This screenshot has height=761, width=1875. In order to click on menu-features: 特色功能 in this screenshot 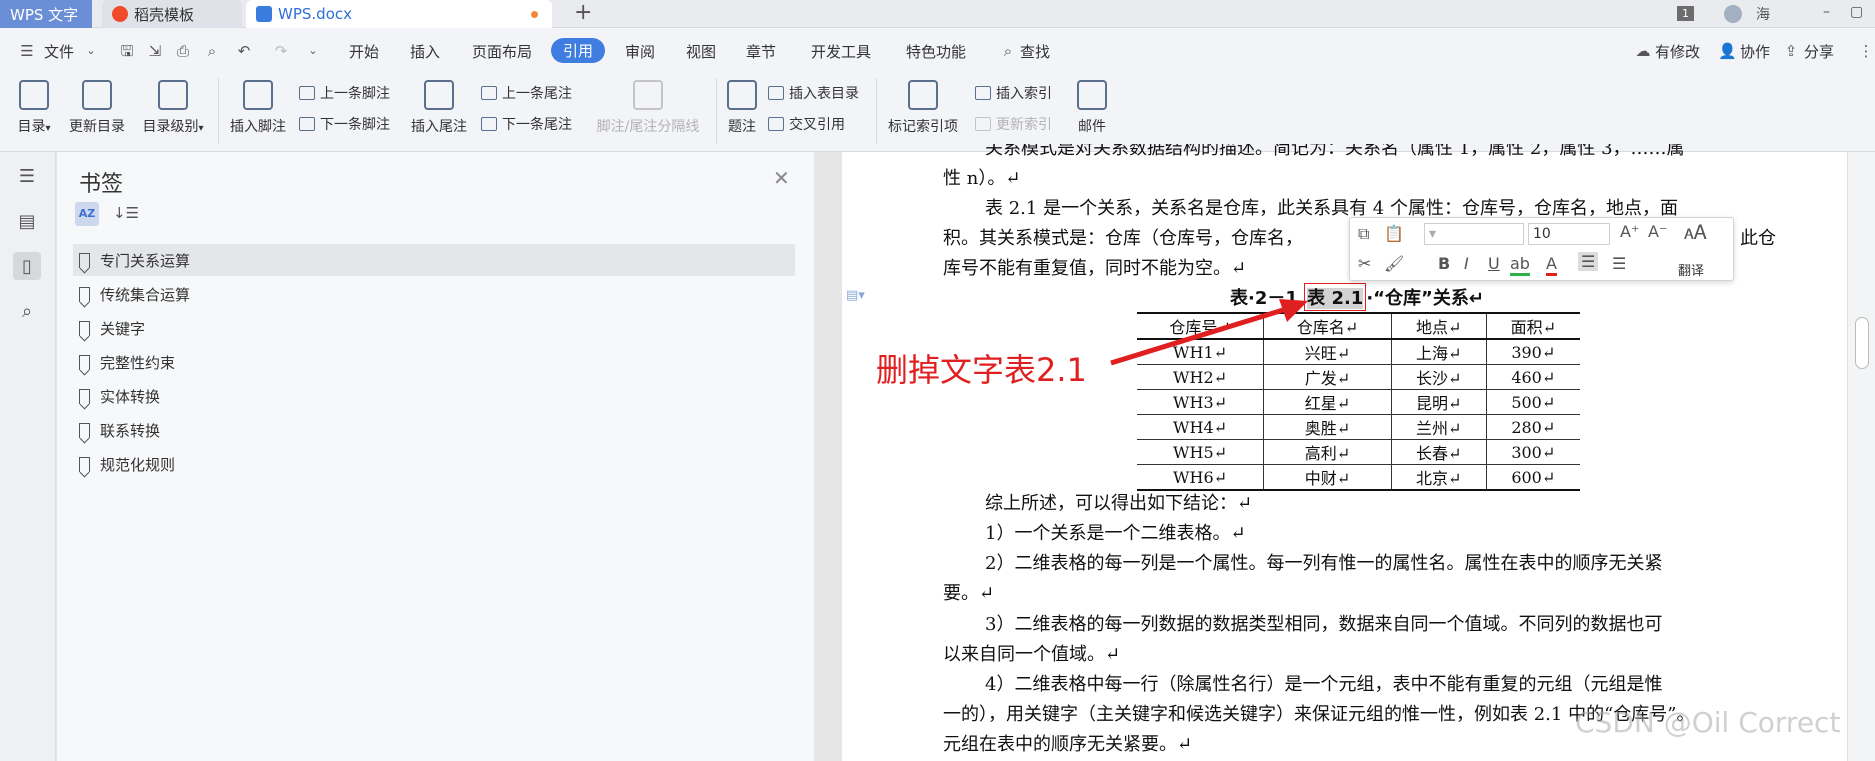, I will do `click(936, 51)`.